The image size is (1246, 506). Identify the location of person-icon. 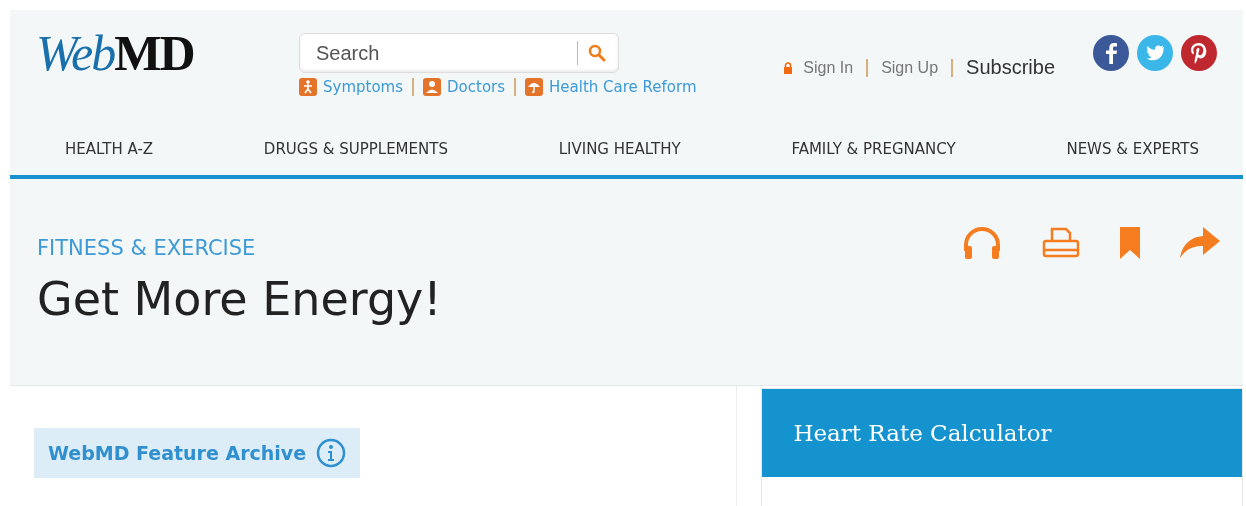
(432, 87).